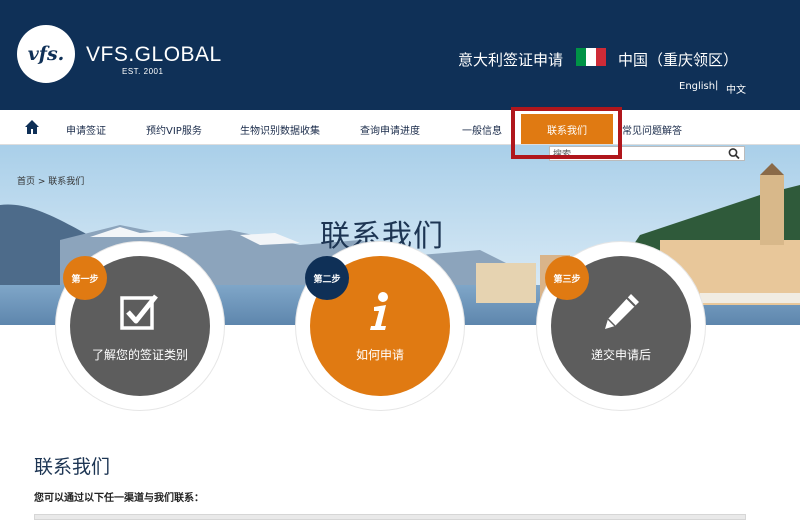 The height and width of the screenshot is (520, 800). Describe the element at coordinates (119, 498) in the screenshot. I see `contact-subtitle: 您可以通过以下任一渠道与我们联系：` at that location.